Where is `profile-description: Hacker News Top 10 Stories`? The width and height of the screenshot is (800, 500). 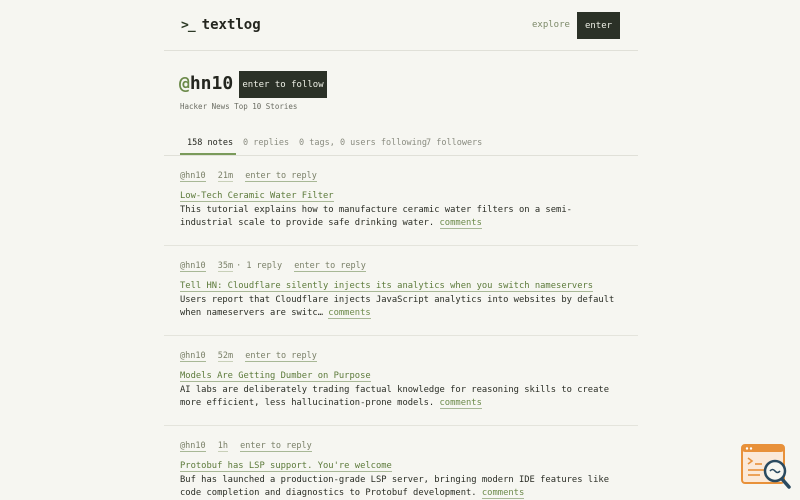
profile-description: Hacker News Top 10 Stories is located at coordinates (239, 106).